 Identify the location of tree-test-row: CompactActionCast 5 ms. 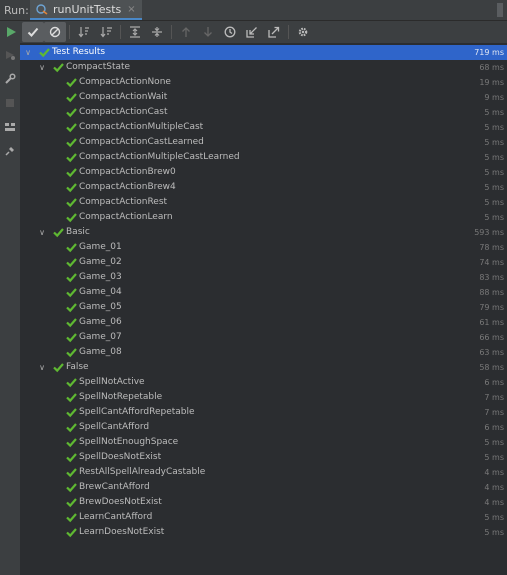
(263, 112).